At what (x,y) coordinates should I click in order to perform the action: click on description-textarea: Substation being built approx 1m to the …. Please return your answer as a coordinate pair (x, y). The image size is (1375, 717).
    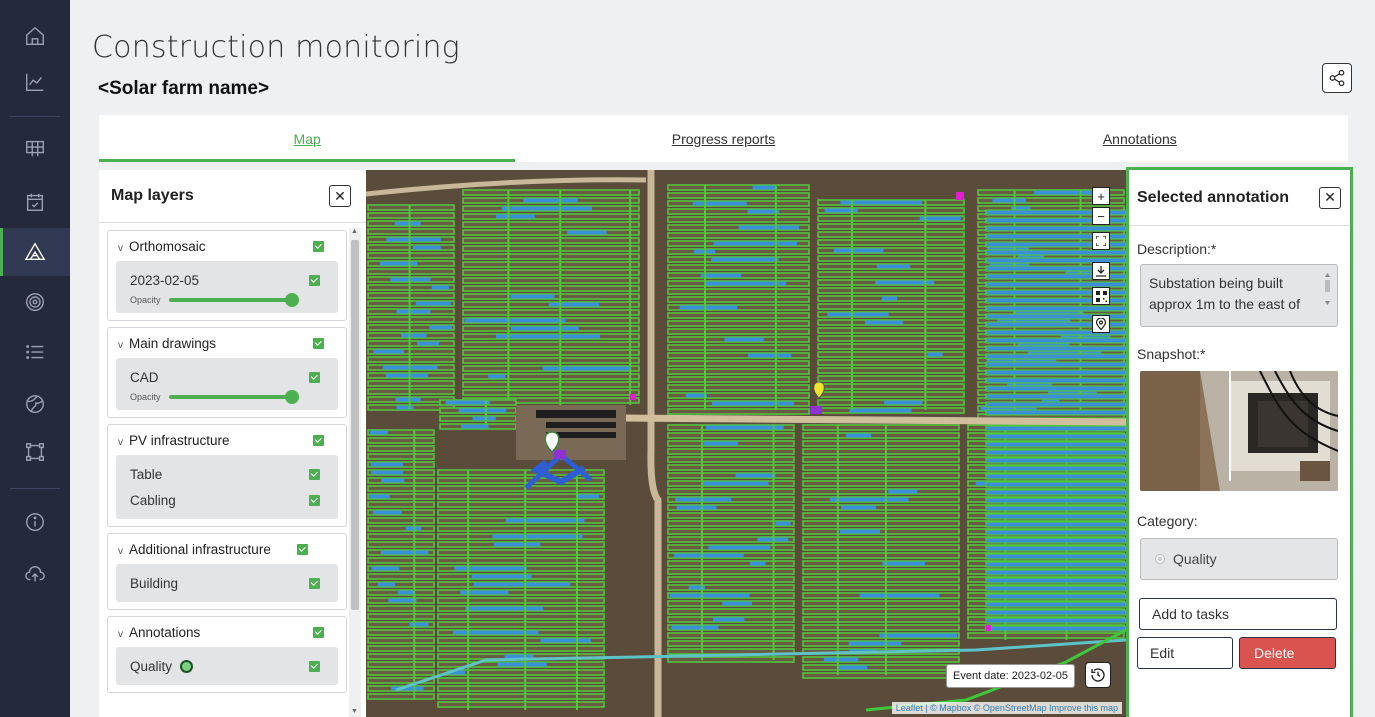
    Looking at the image, I should click on (1239, 295).